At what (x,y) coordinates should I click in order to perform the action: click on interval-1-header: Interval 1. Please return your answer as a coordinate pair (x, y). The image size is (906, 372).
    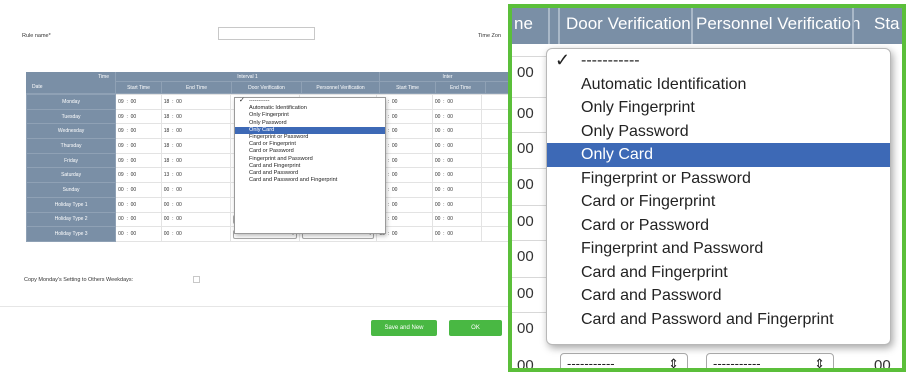
    Looking at the image, I should click on (248, 77).